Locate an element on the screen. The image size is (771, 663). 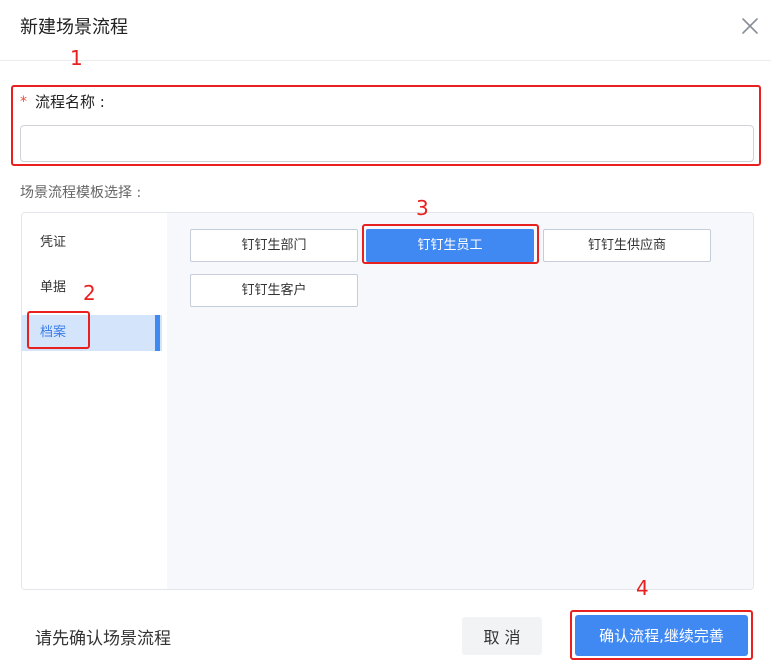
annotation-number-1: 1 is located at coordinates (76, 58).